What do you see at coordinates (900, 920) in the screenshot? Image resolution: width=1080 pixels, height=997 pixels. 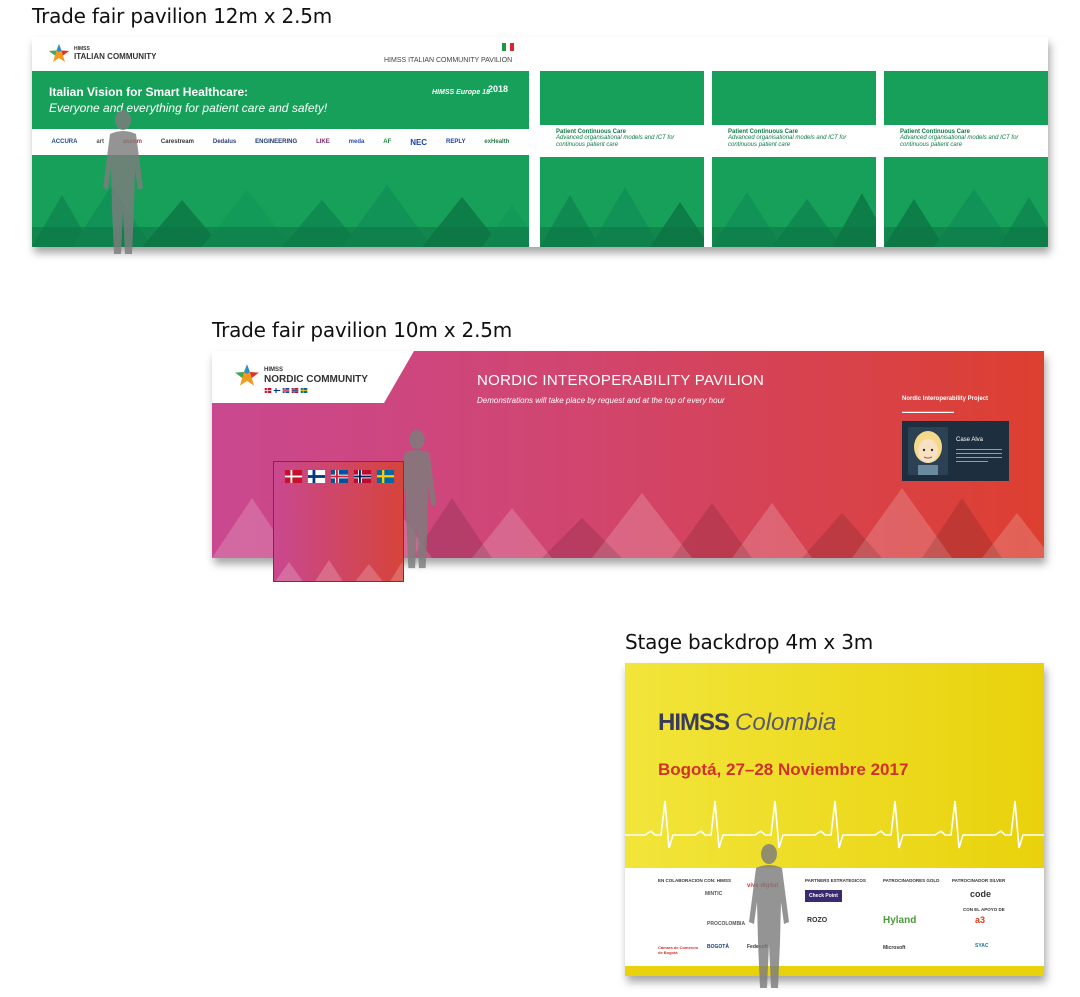 I see `sponsor-logo: Hyland` at bounding box center [900, 920].